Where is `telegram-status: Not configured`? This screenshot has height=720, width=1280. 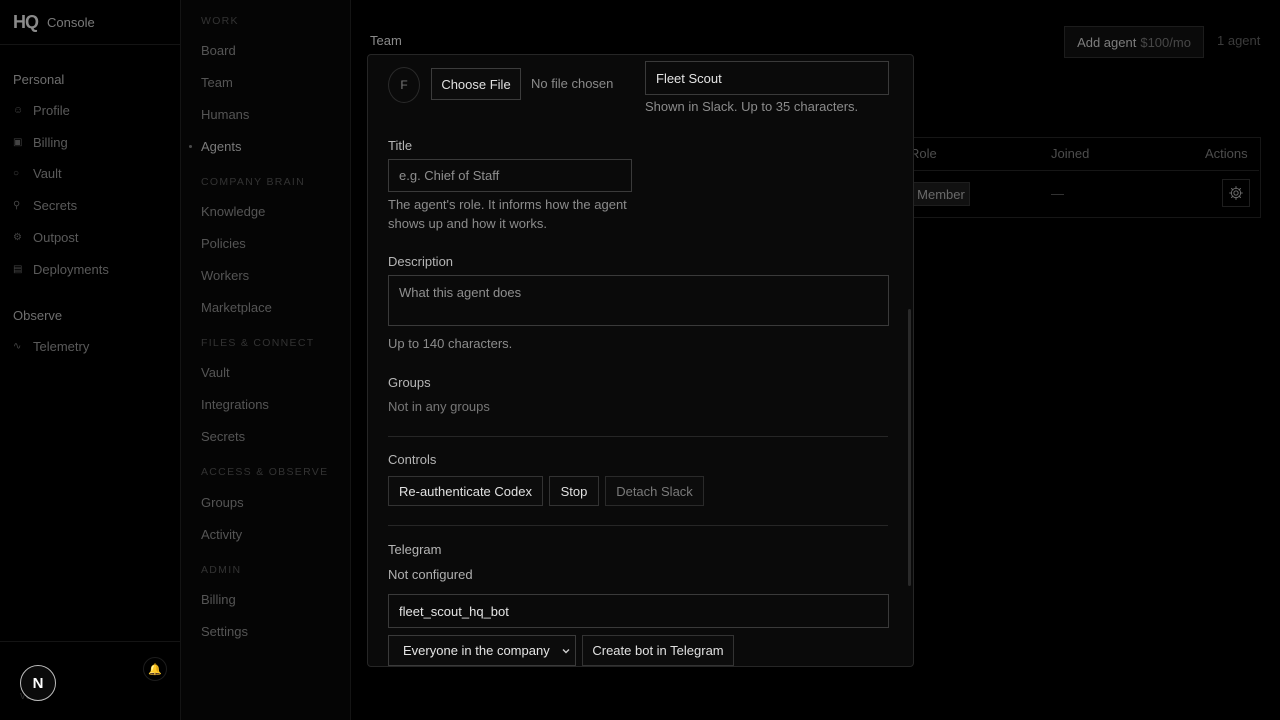
telegram-status: Not configured is located at coordinates (430, 574).